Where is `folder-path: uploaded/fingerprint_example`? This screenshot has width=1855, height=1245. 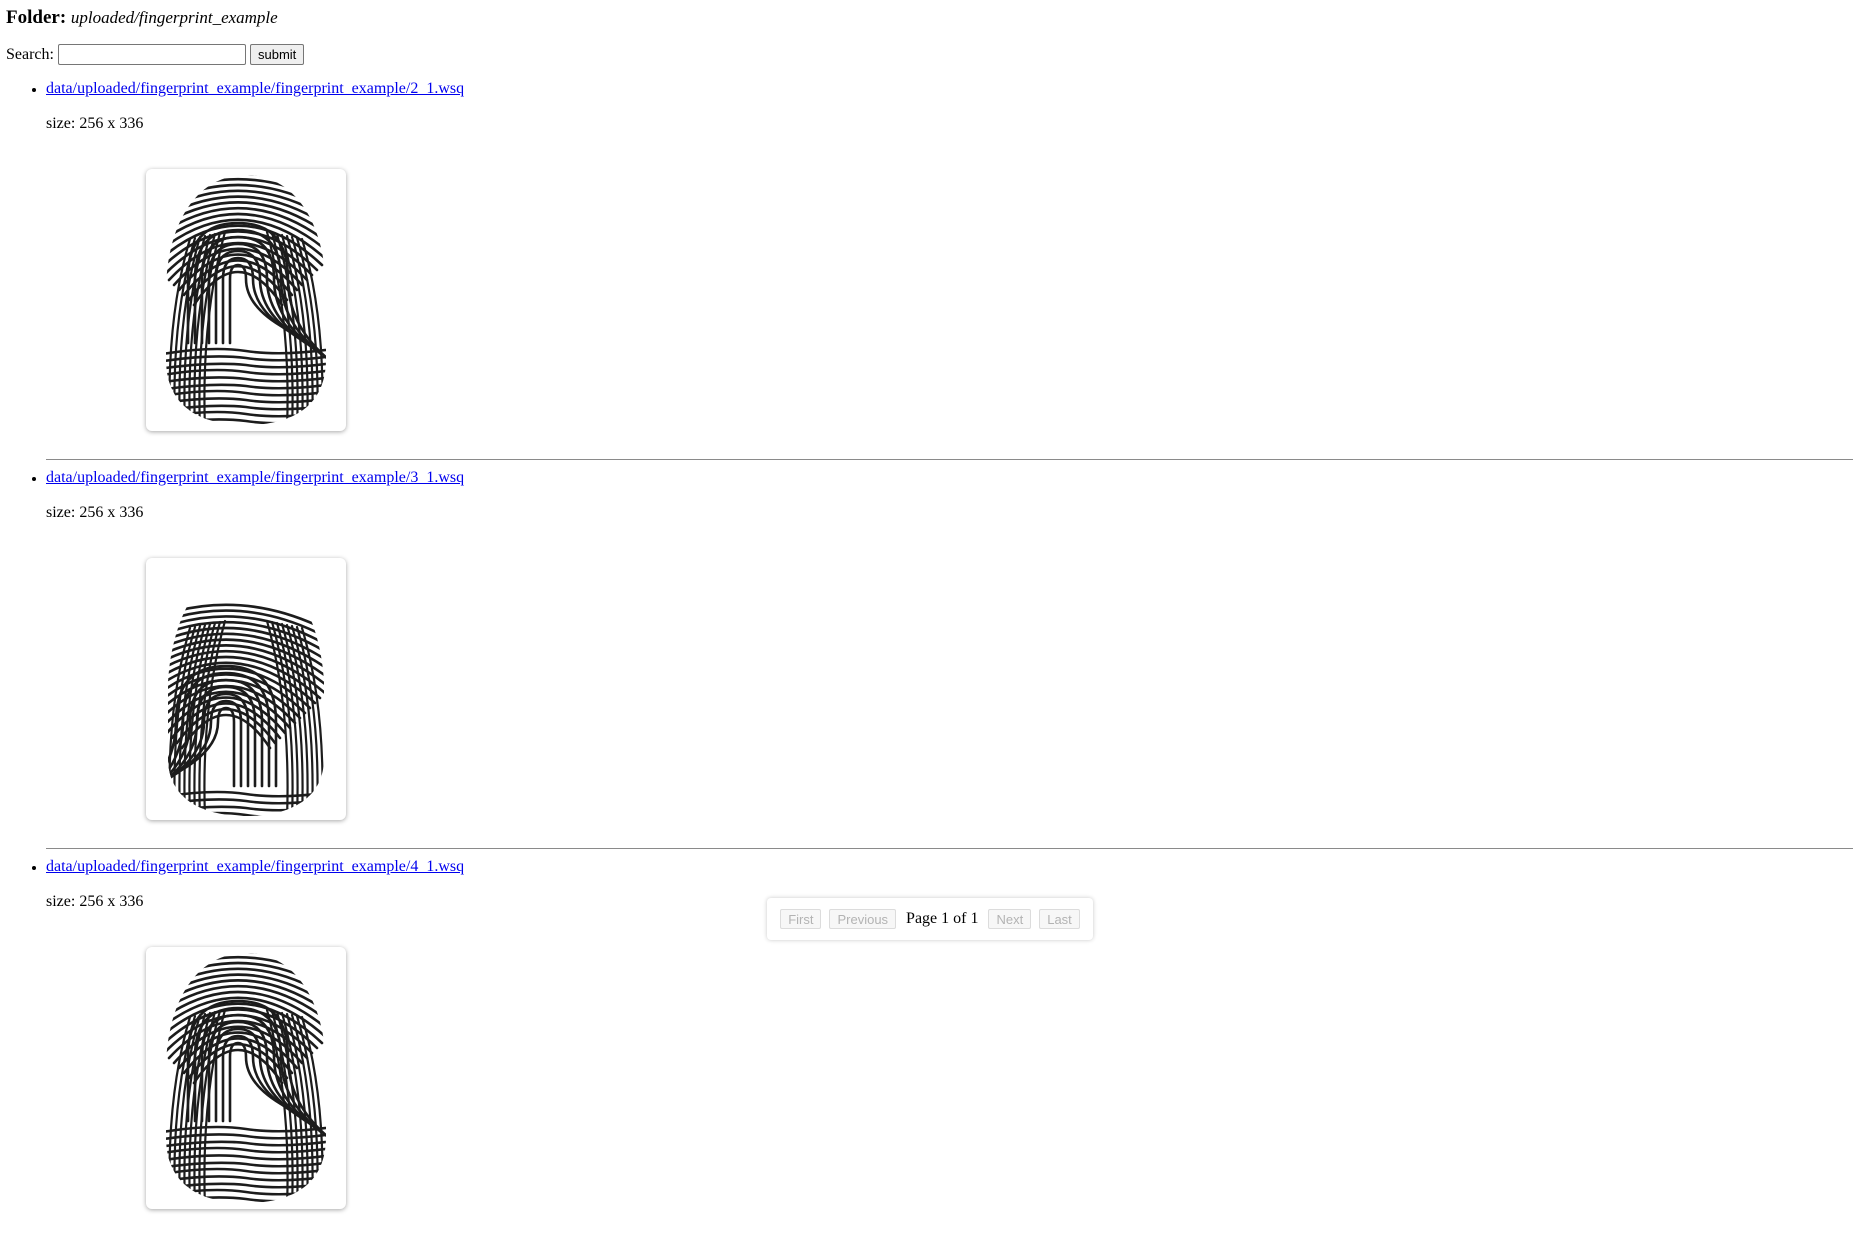
folder-path: uploaded/fingerprint_example is located at coordinates (174, 17).